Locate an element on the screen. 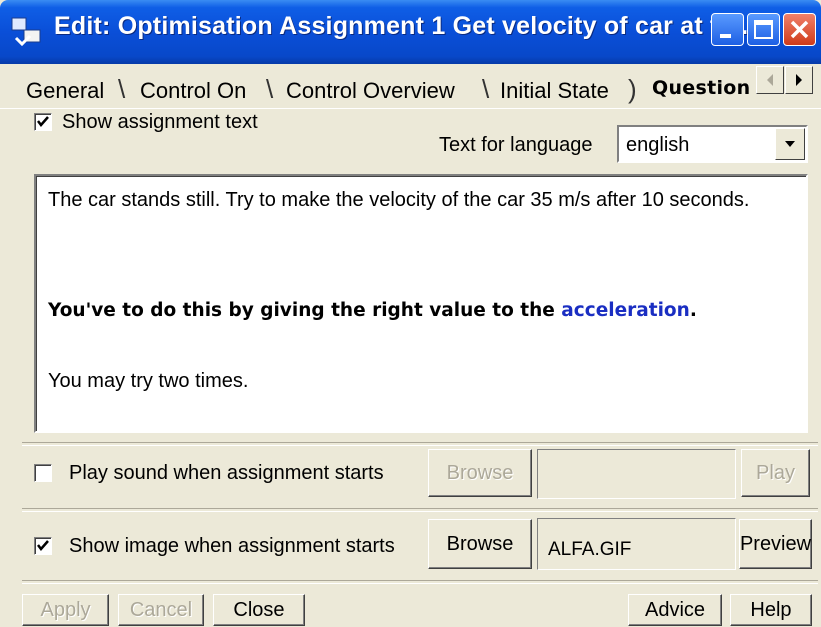  cancel-button: Cancel is located at coordinates (161, 610).